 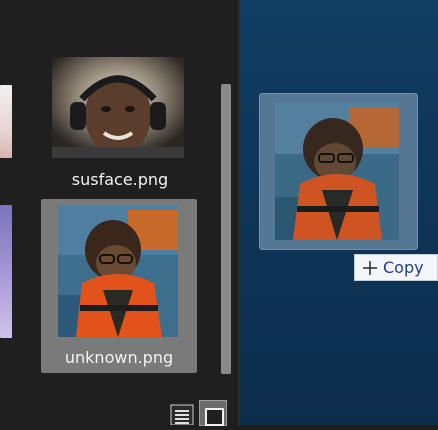 What do you see at coordinates (120, 179) in the screenshot?
I see `file-name-susface: susface.png` at bounding box center [120, 179].